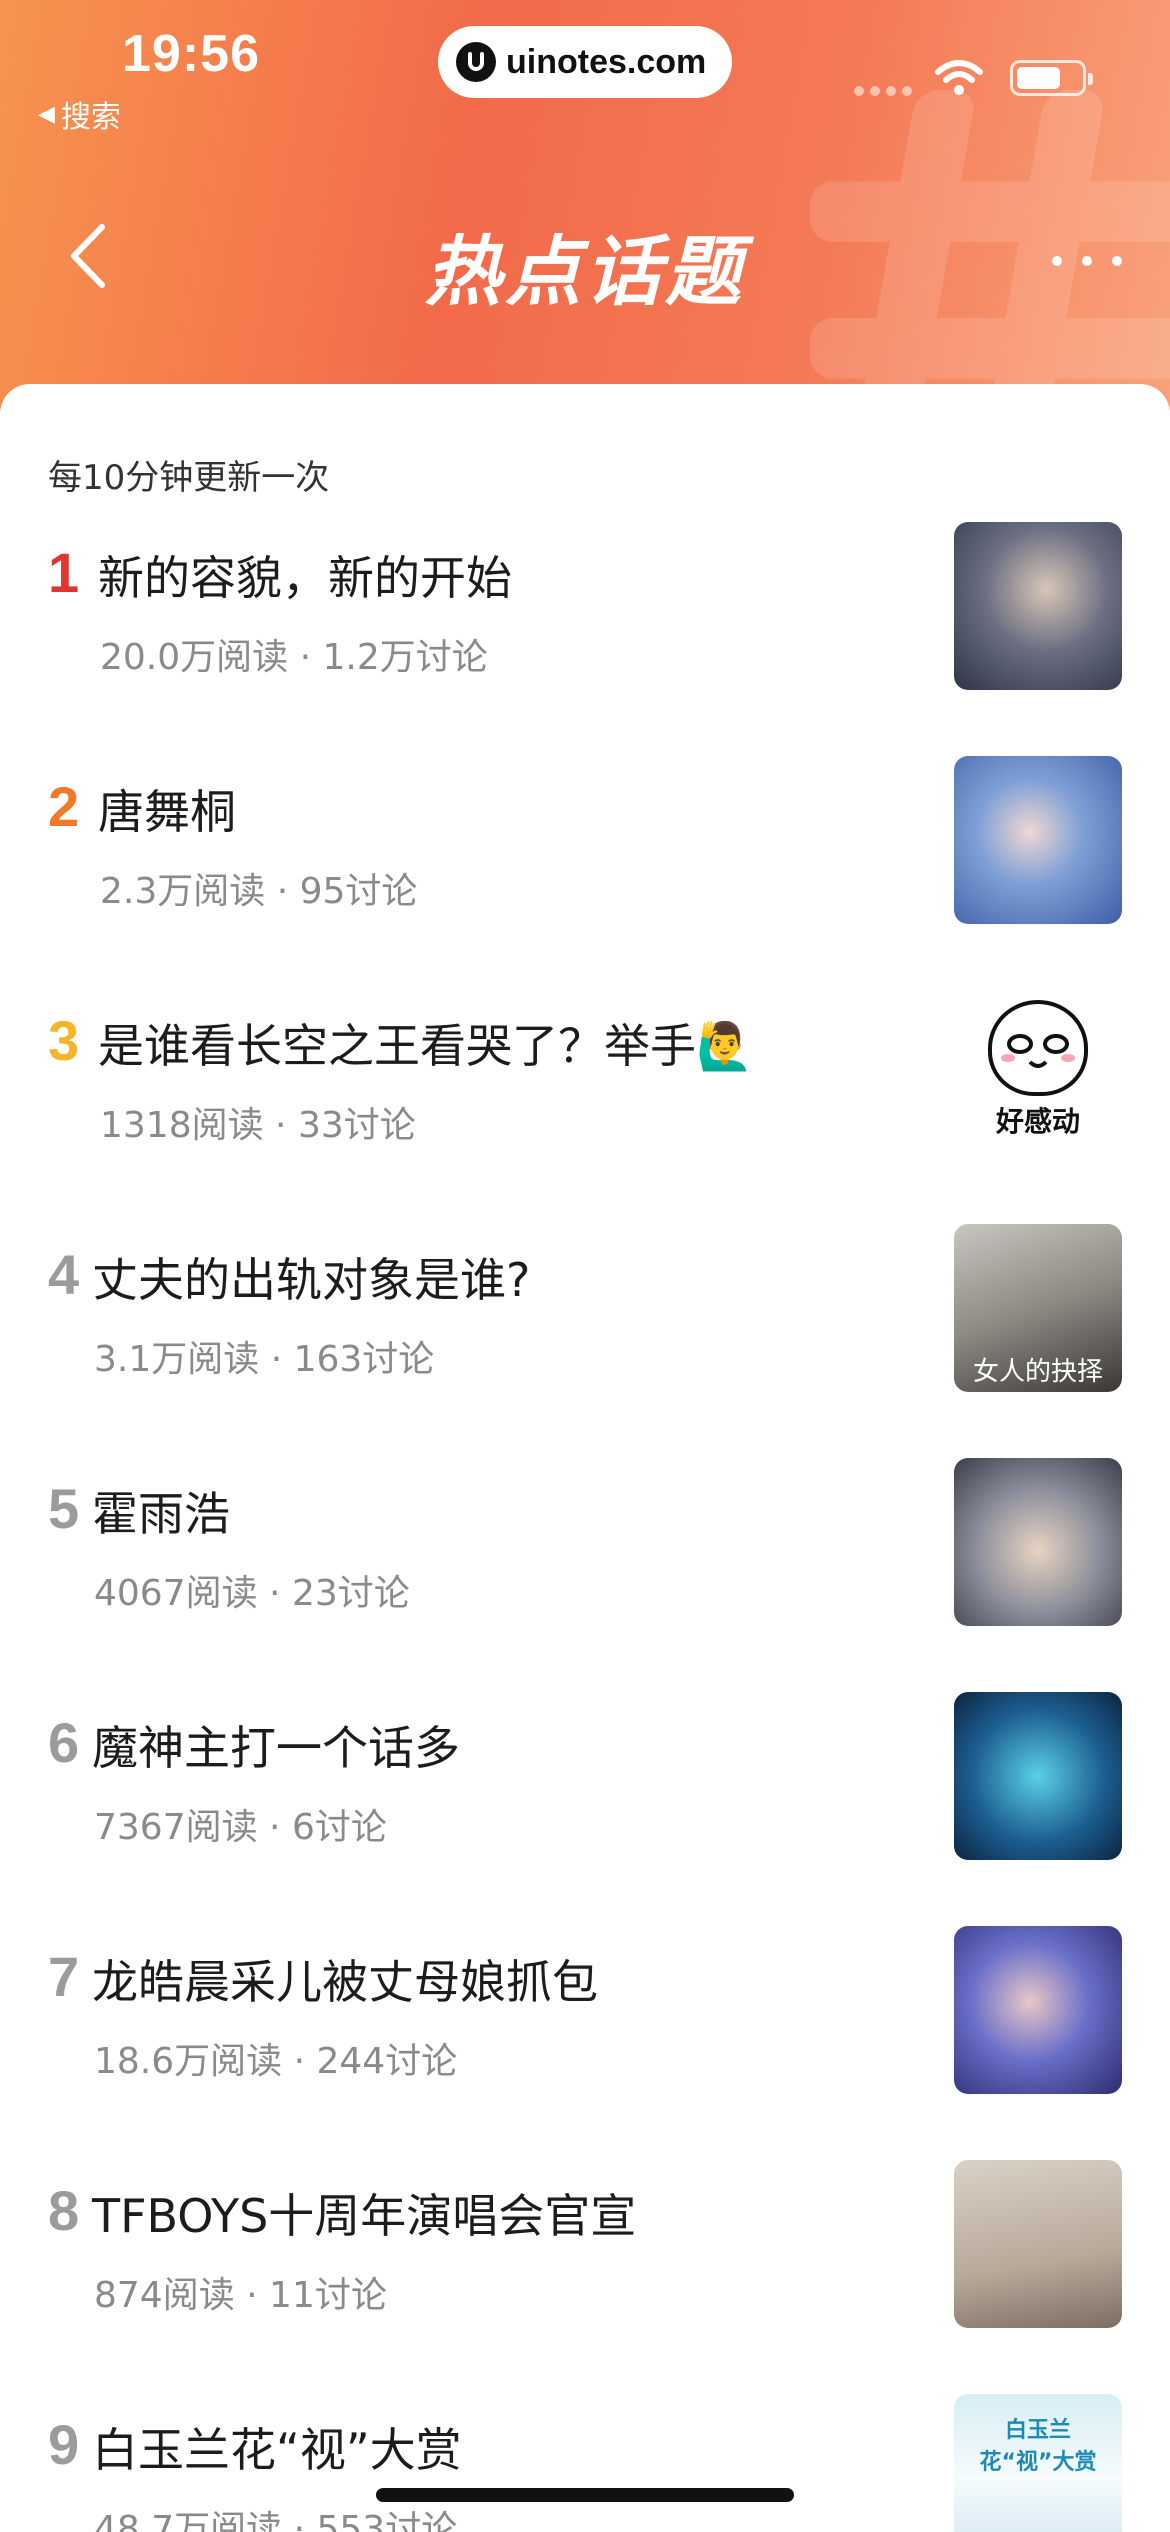 The image size is (1170, 2532). What do you see at coordinates (585, 1575) in the screenshot?
I see `topic-item: 5 霍雨浩 4067阅读 · 23讨论` at bounding box center [585, 1575].